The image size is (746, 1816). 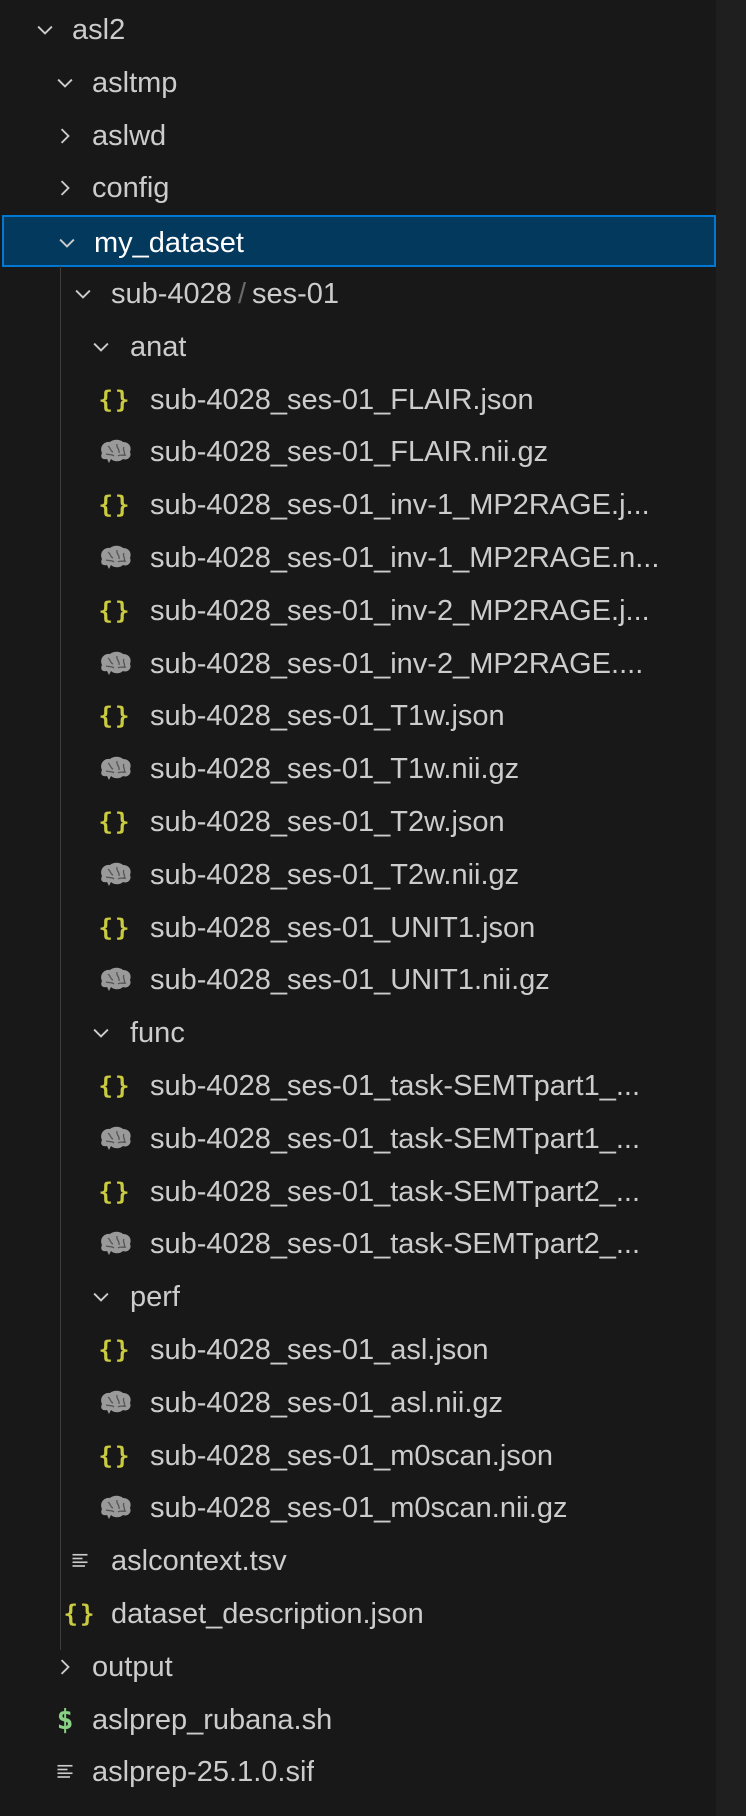 What do you see at coordinates (342, 400) in the screenshot?
I see `tree-item-label: sub-4028_ses-01_FLAIR.json` at bounding box center [342, 400].